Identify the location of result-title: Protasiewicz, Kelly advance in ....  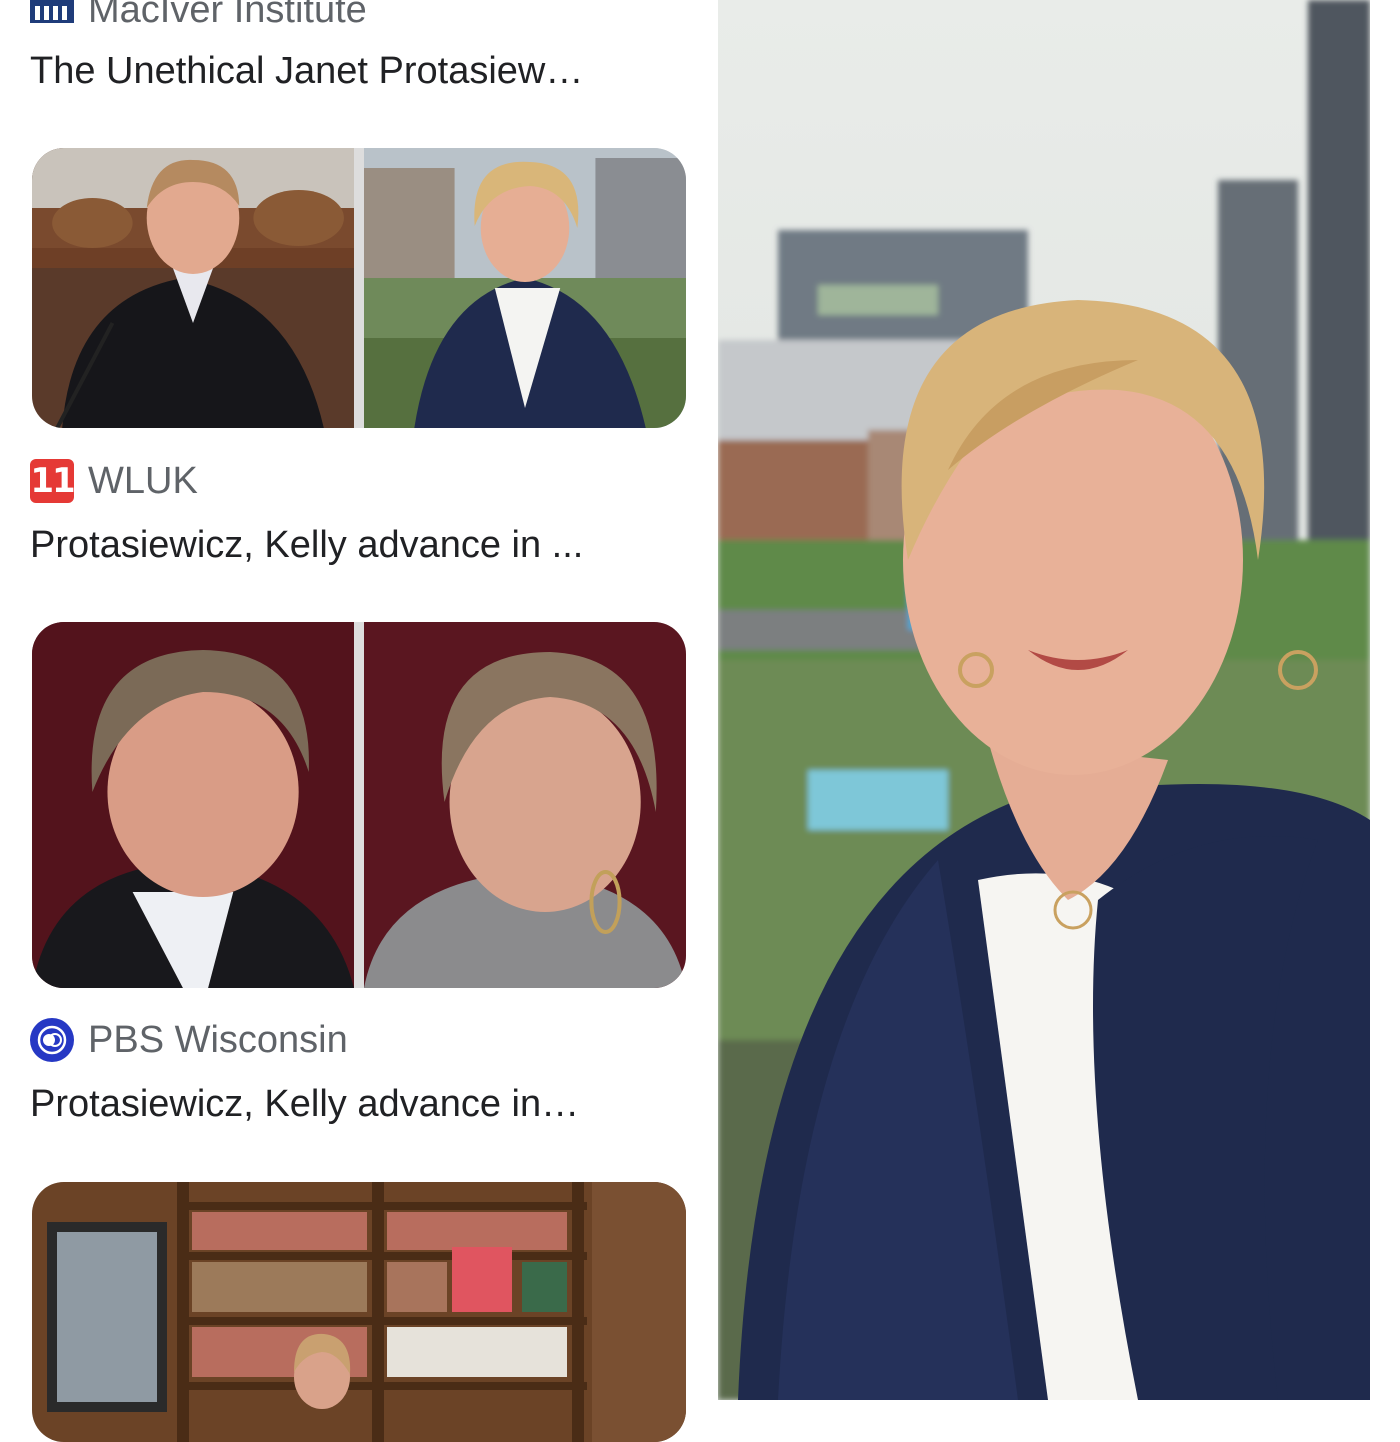
(350, 545).